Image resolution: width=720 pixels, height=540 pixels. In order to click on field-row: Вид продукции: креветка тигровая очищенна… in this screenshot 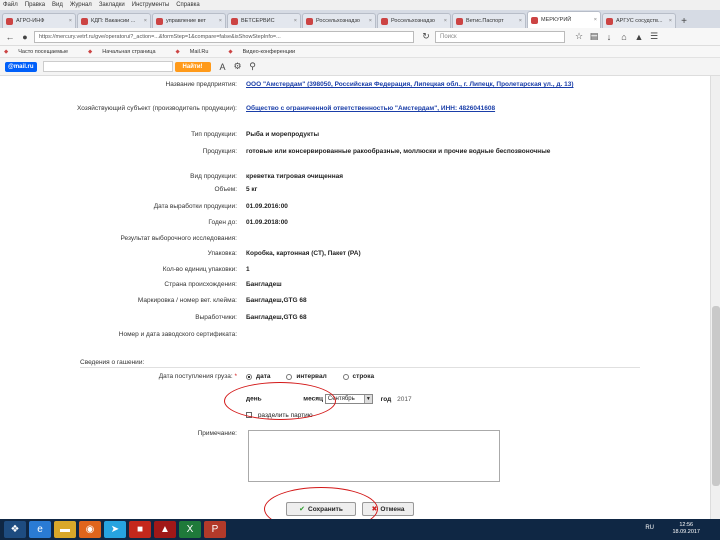, I will do `click(350, 176)`.